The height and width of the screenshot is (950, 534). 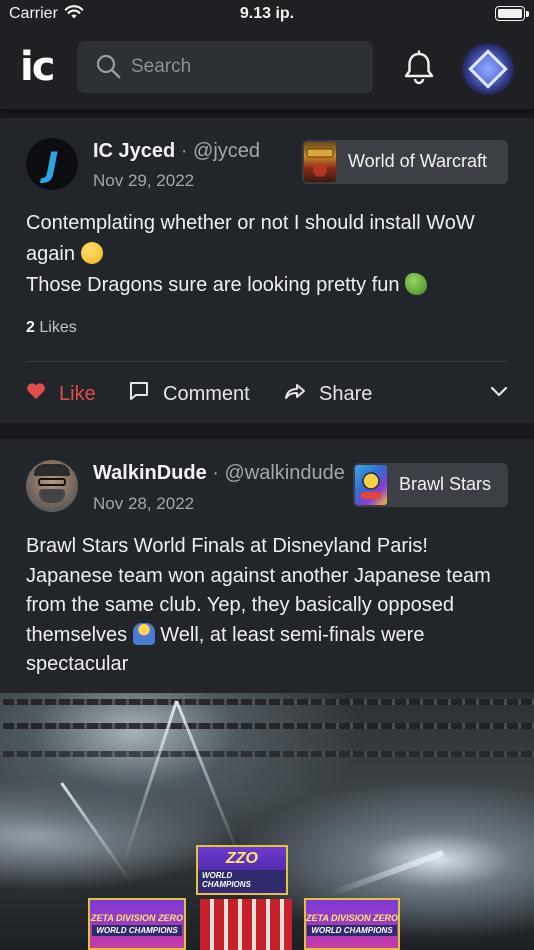 I want to click on author-handle: · @walkindude, so click(x=278, y=473).